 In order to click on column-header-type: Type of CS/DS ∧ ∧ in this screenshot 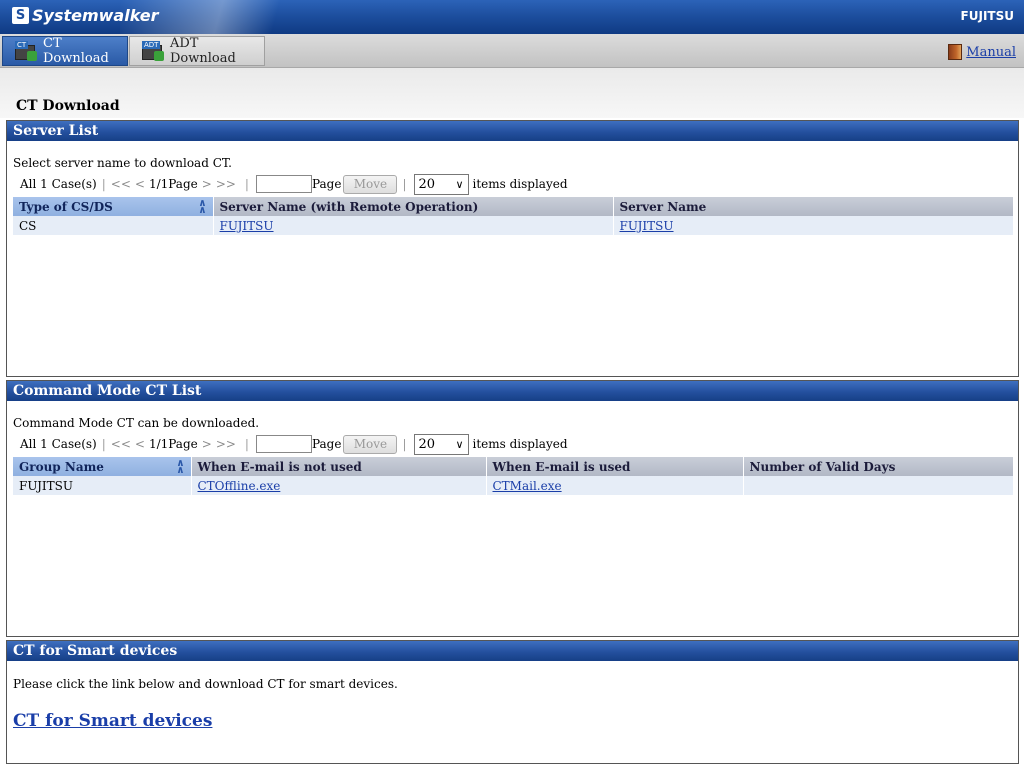, I will do `click(113, 206)`.